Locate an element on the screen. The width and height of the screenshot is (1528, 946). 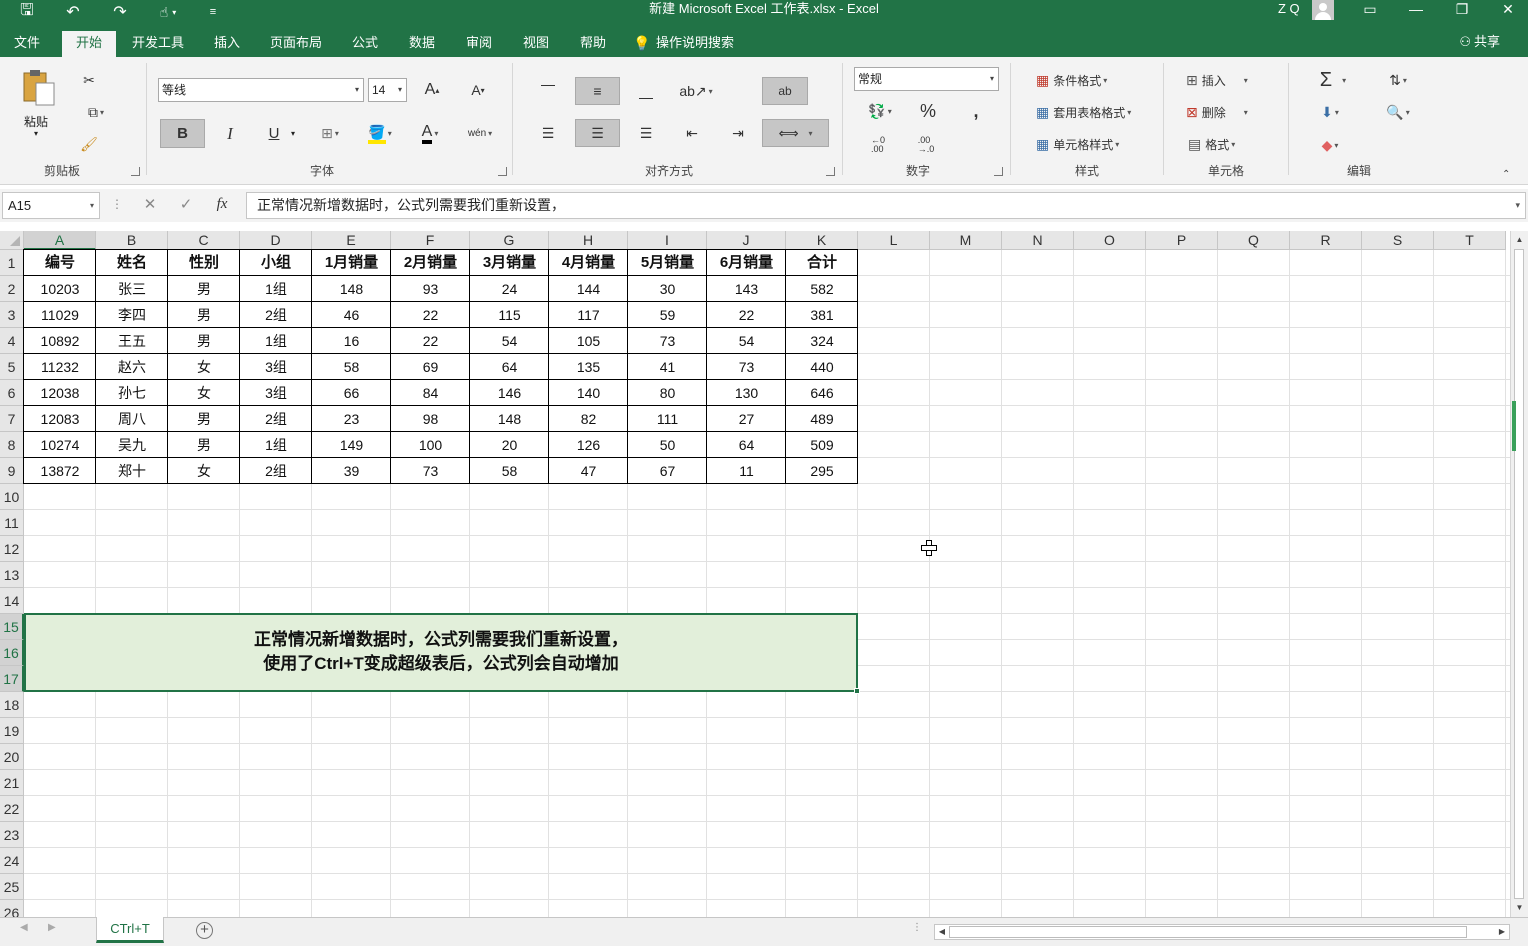
more-options-icon: ⋮ is located at coordinates (117, 205).